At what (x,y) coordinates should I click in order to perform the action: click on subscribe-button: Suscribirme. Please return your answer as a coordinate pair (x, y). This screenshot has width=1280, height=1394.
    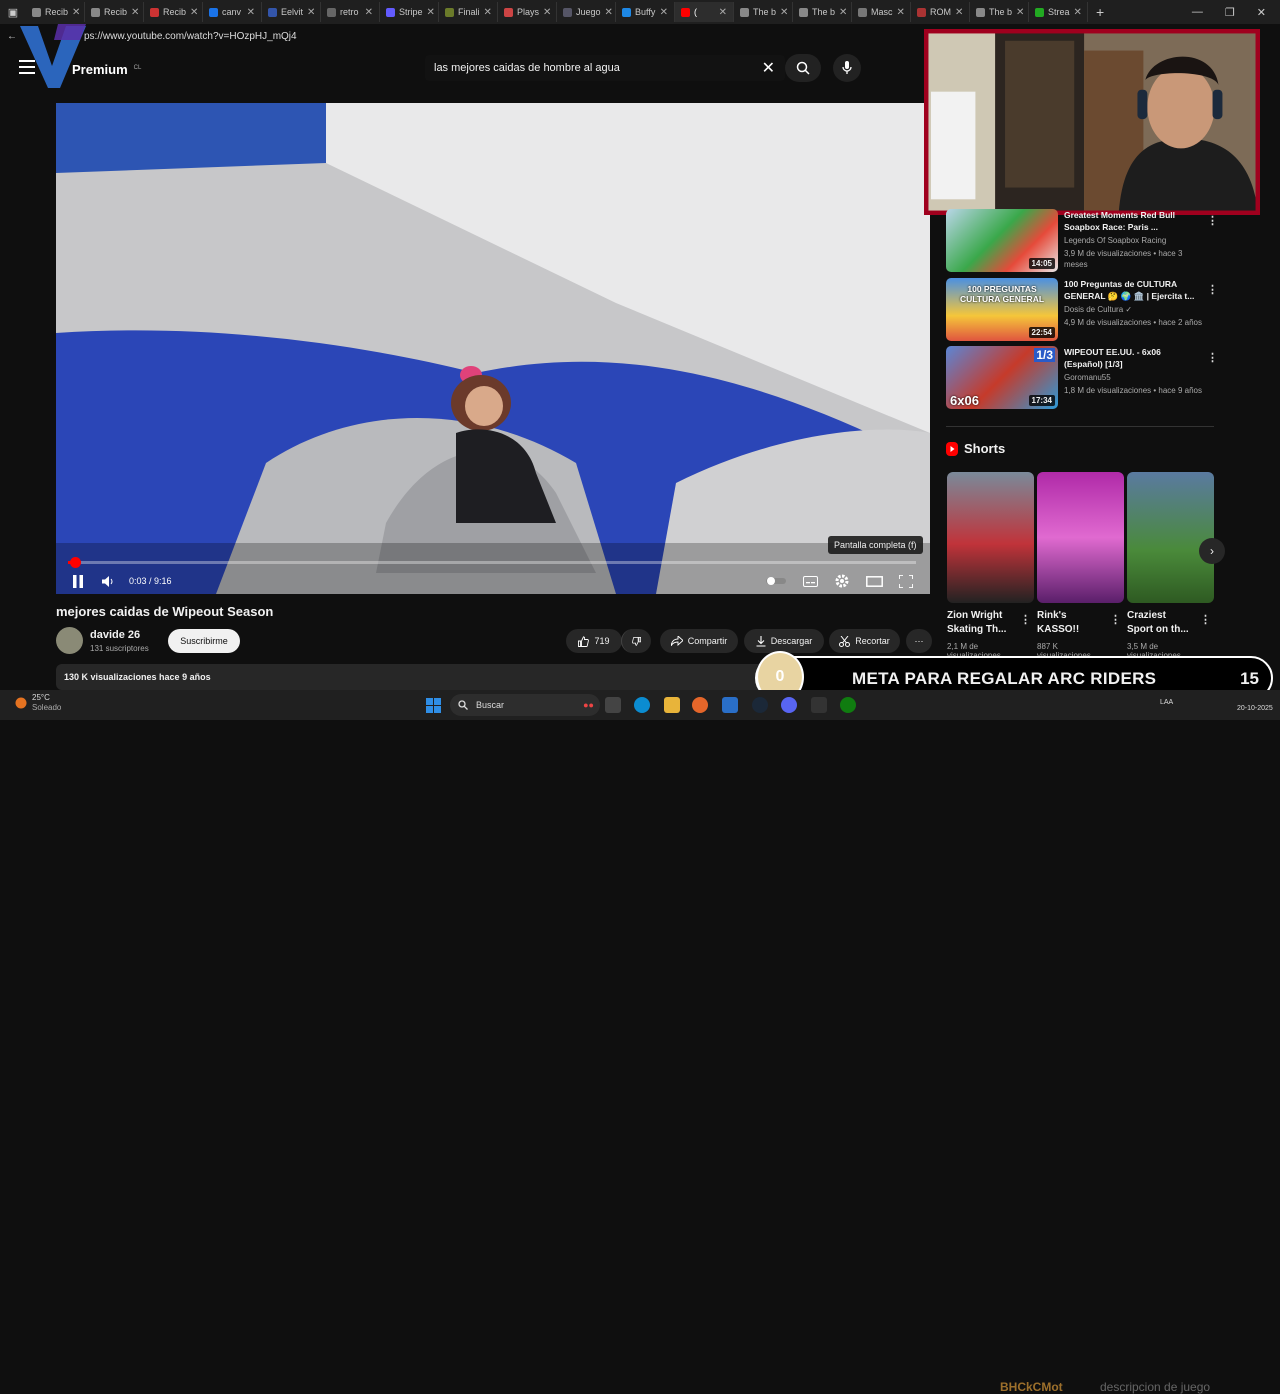
    Looking at the image, I should click on (204, 641).